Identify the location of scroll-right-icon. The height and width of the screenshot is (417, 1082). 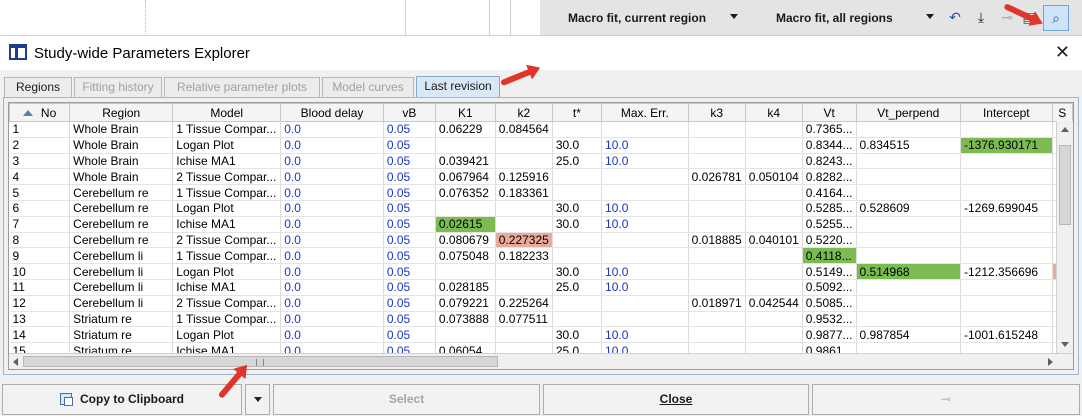
(1050, 362).